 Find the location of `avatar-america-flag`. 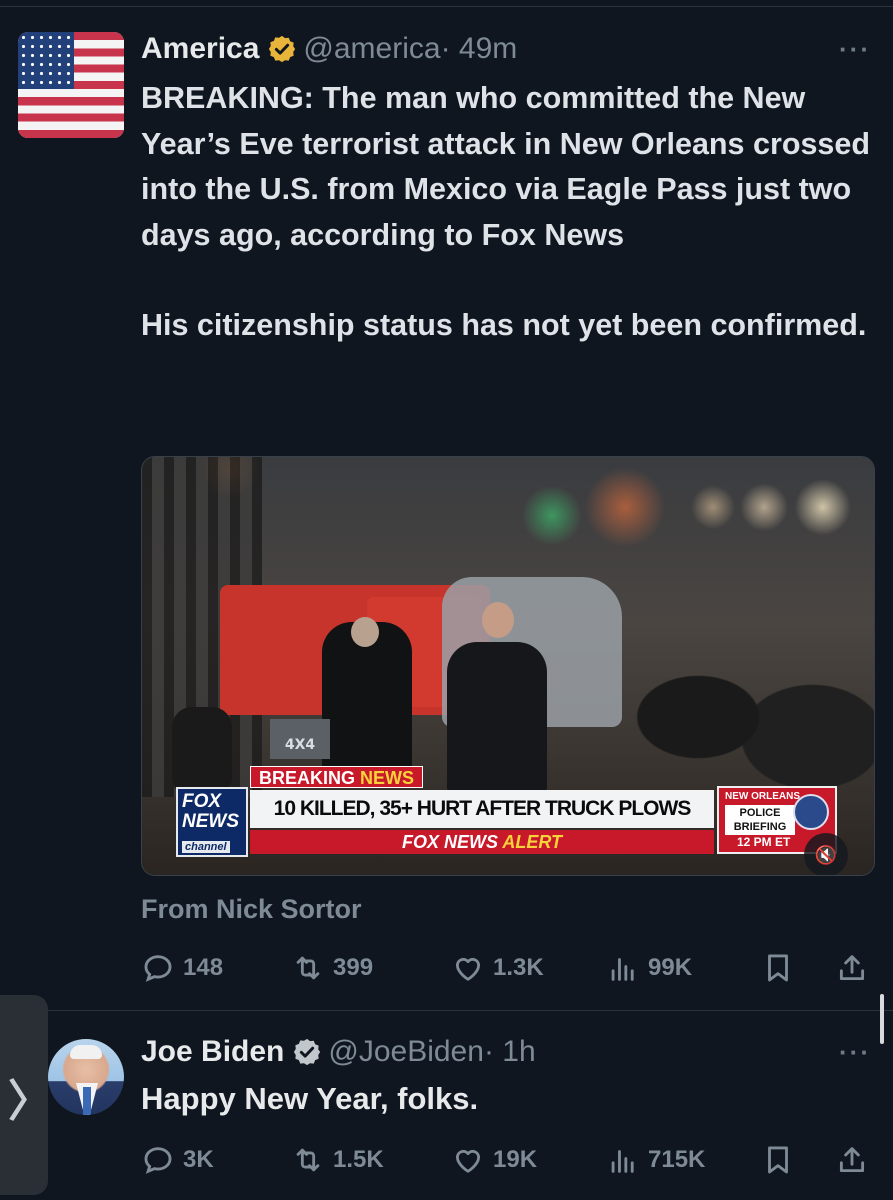

avatar-america-flag is located at coordinates (71, 85).